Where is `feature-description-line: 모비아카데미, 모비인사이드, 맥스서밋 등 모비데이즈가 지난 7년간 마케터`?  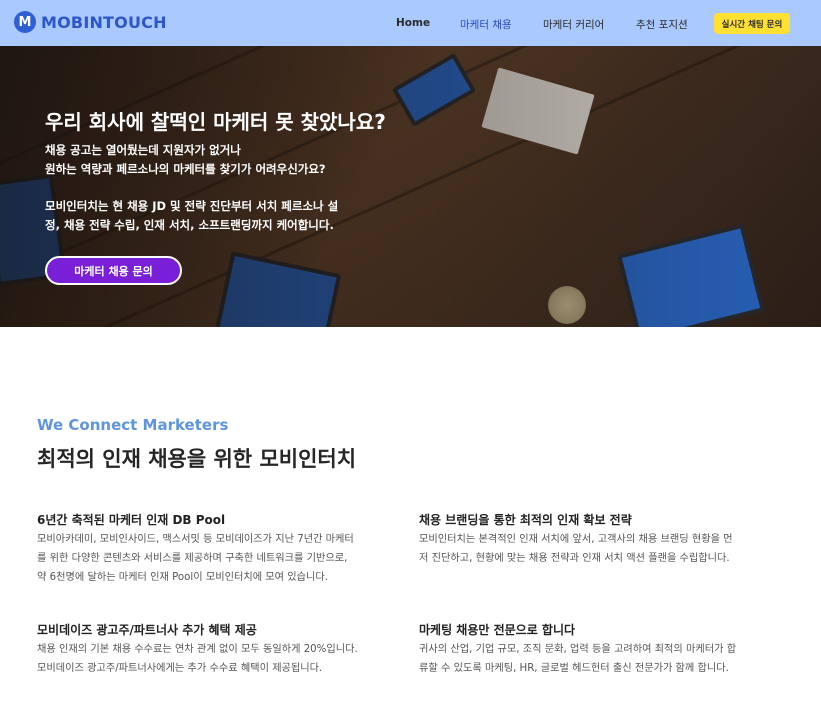 feature-description-line: 모비아카데미, 모비인사이드, 맥스서밋 등 모비데이즈가 지난 7년간 마케터 is located at coordinates (195, 539).